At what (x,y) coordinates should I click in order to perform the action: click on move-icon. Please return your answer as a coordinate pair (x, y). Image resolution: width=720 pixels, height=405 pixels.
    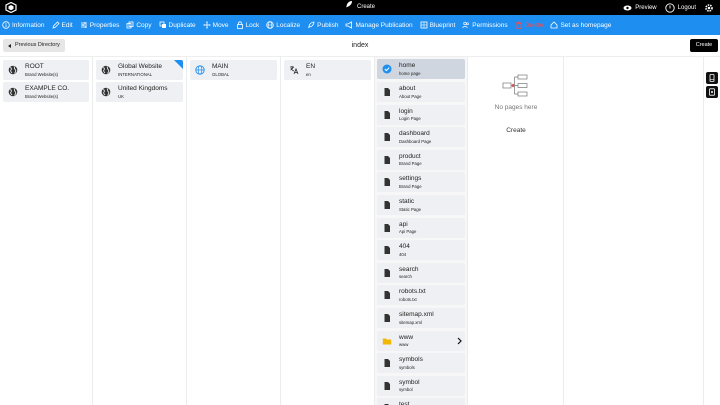
    Looking at the image, I should click on (206, 25).